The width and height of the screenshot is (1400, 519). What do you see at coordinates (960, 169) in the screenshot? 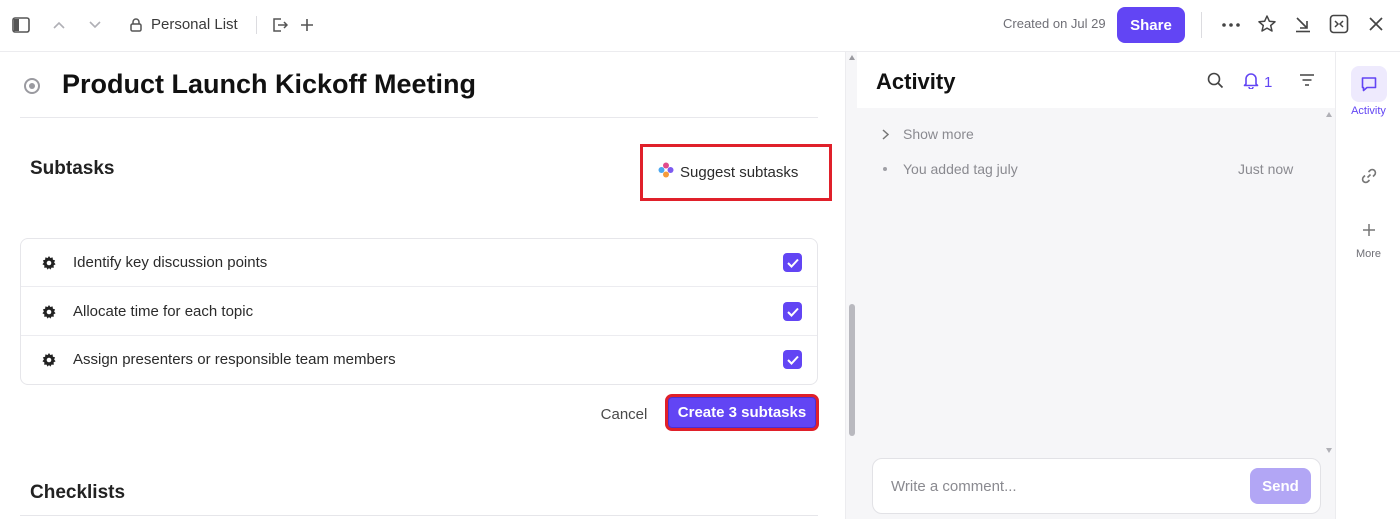
I see `activity-entry: You added tag july` at bounding box center [960, 169].